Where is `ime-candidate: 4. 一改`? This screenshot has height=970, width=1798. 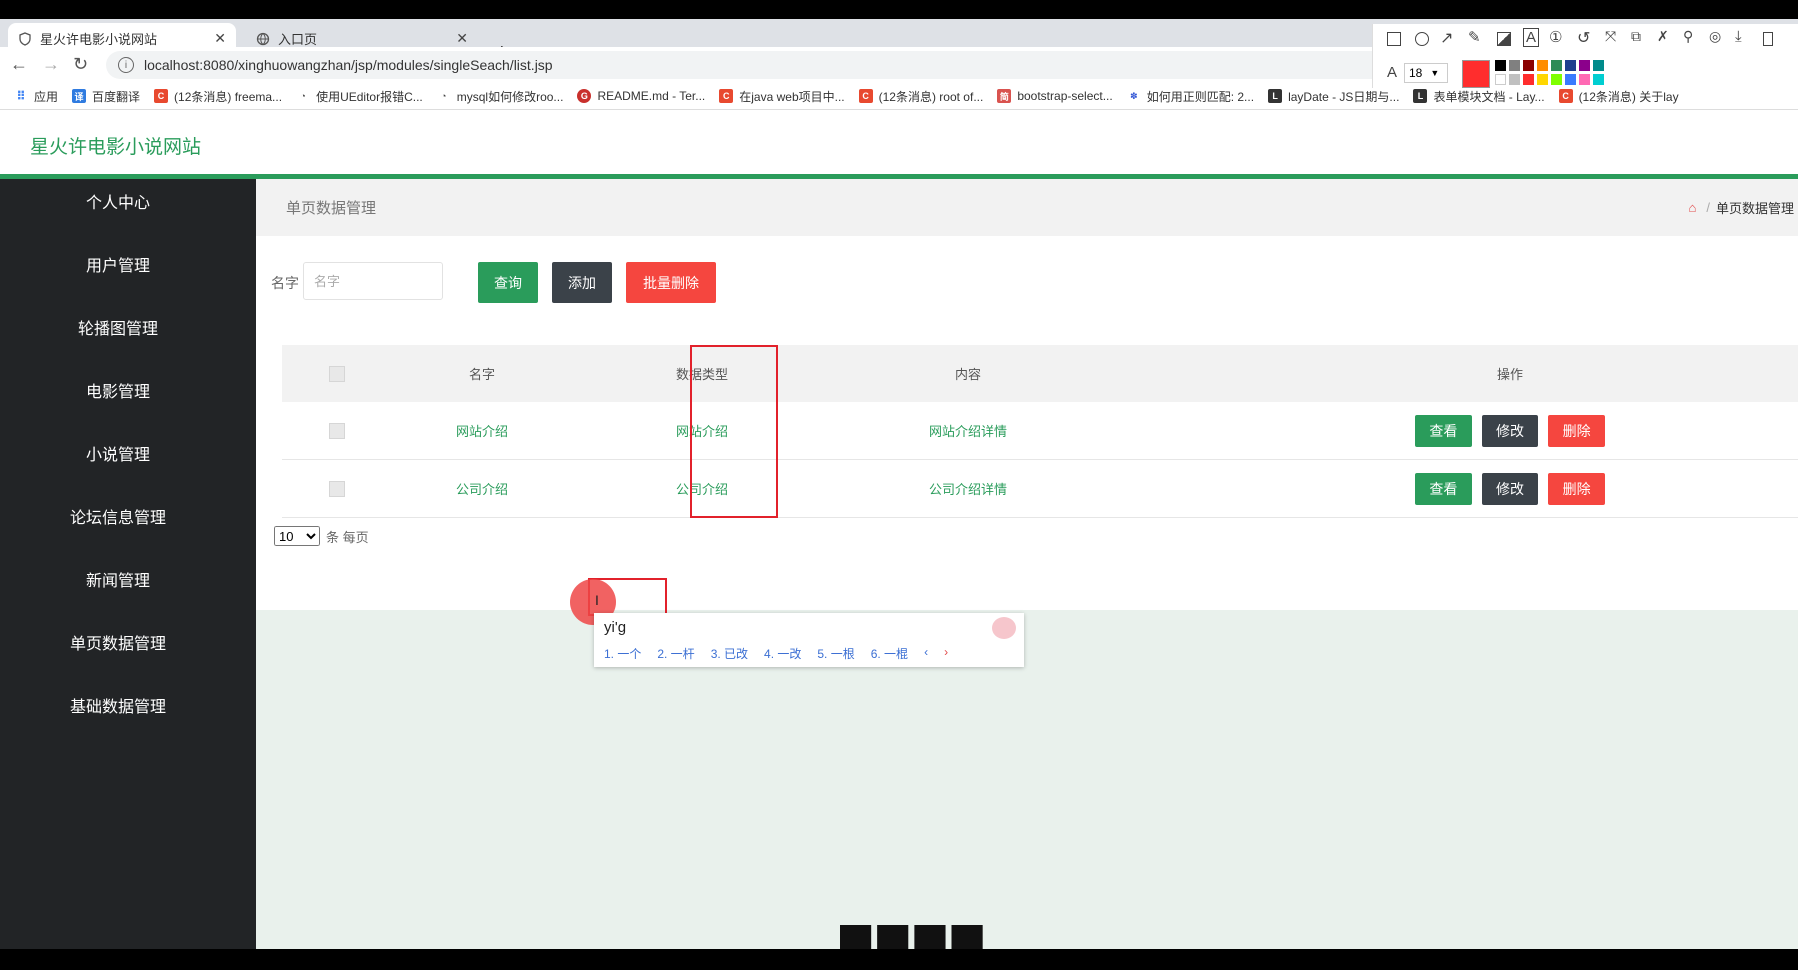 ime-candidate: 4. 一改 is located at coordinates (782, 653).